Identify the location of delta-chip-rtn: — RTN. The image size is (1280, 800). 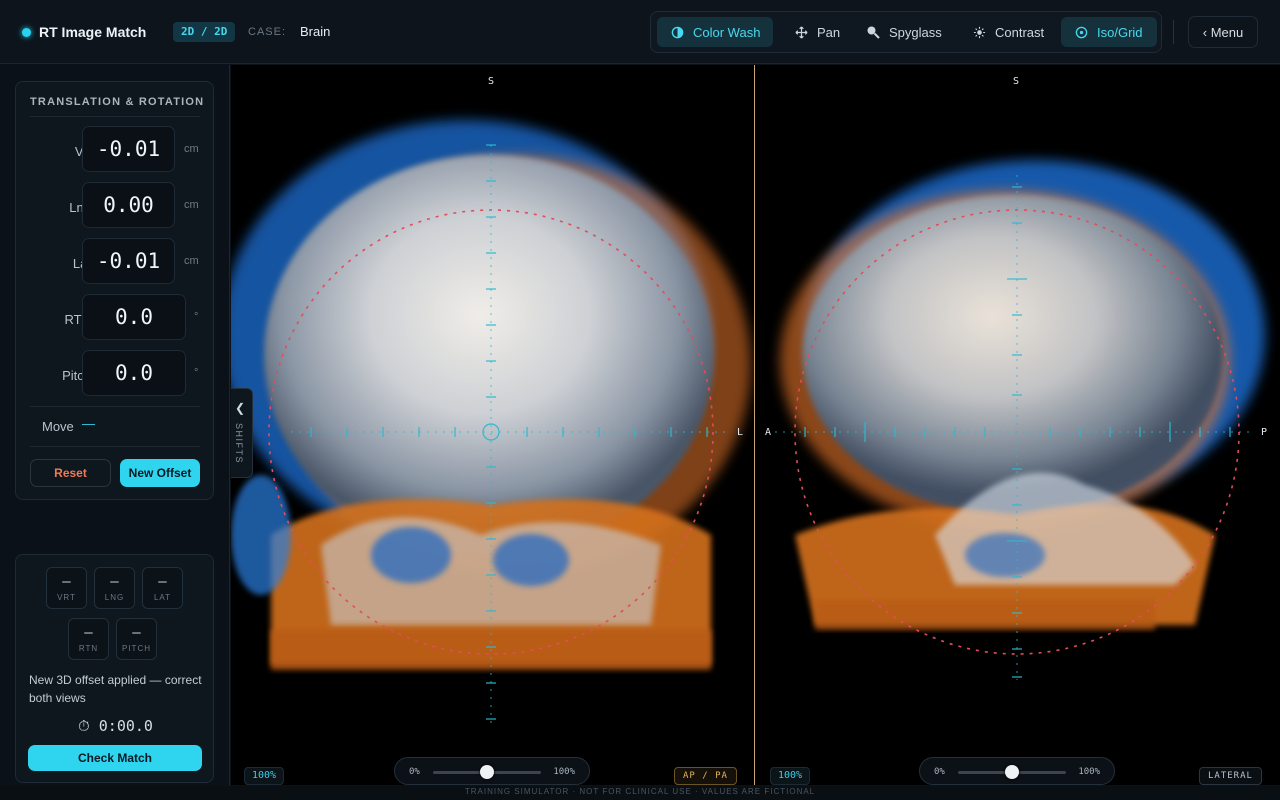
(88, 639).